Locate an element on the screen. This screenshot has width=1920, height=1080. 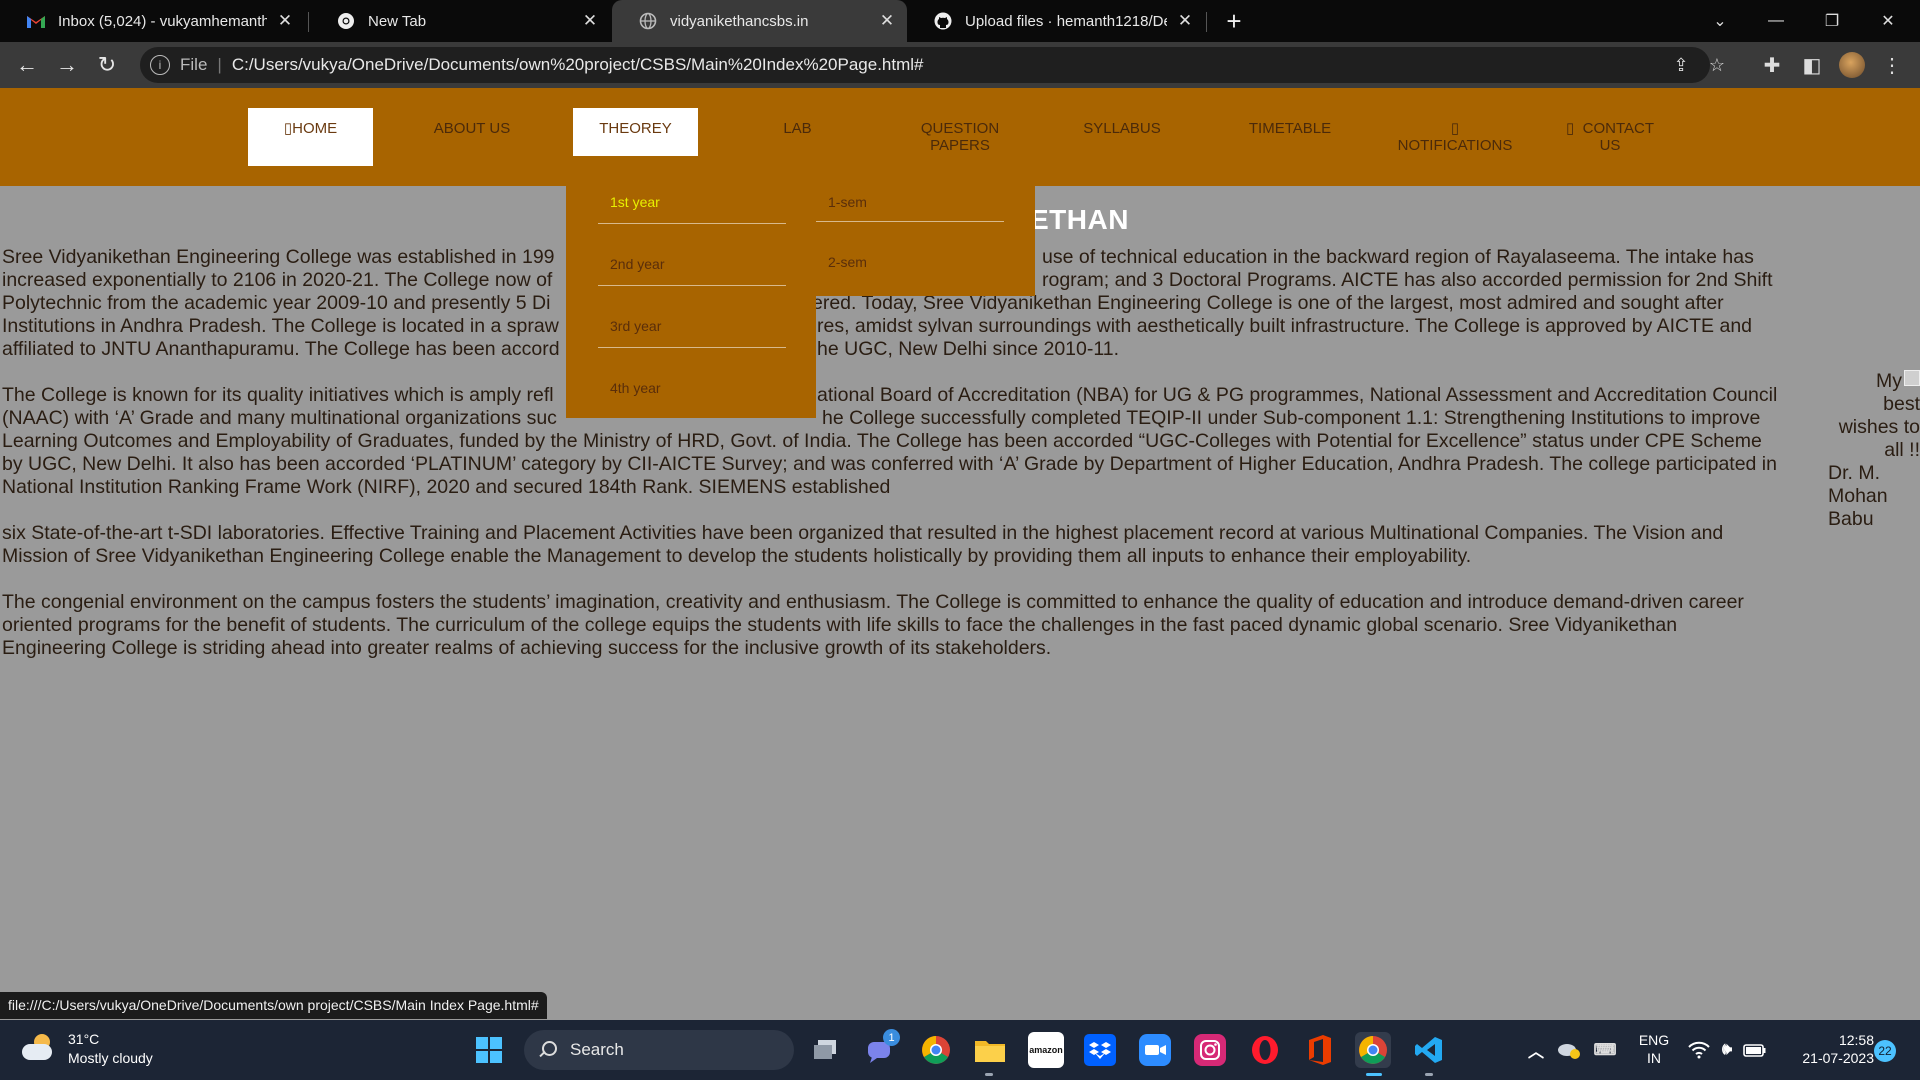
nav-notifications: ▯ NOTIFICATIONS is located at coordinates (1455, 137).